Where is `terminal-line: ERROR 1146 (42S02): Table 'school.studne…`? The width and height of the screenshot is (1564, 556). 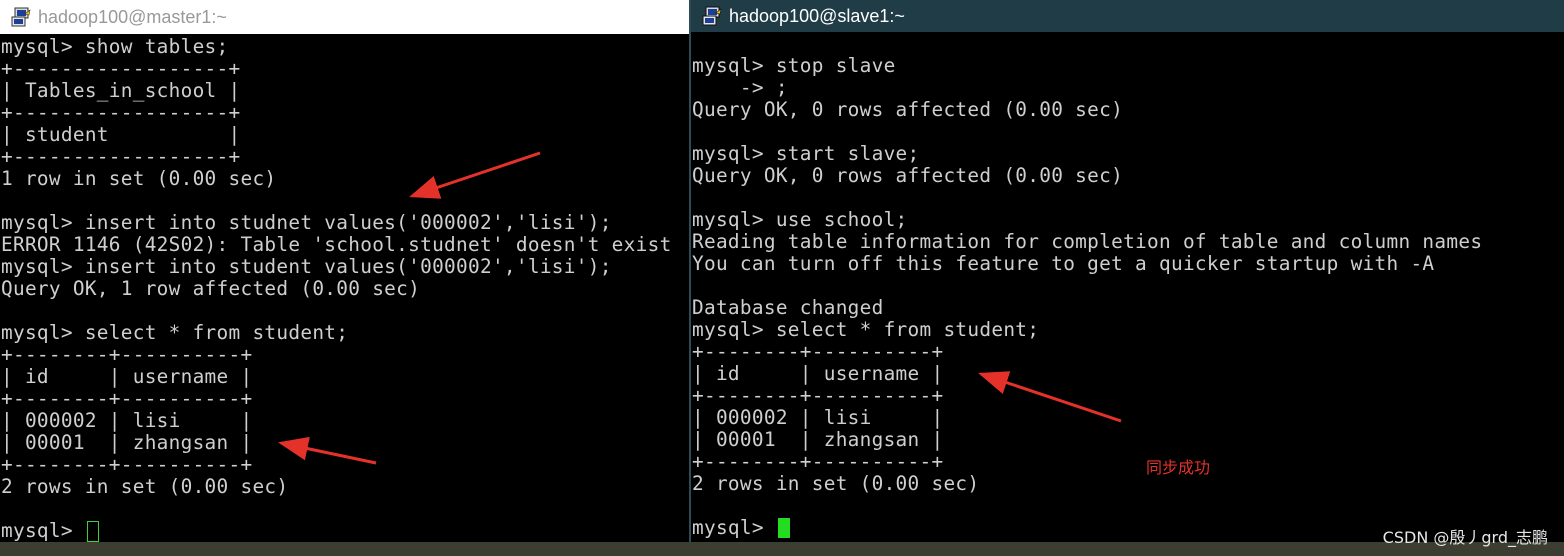 terminal-line: ERROR 1146 (42S02): Table 'school.studne… is located at coordinates (336, 244).